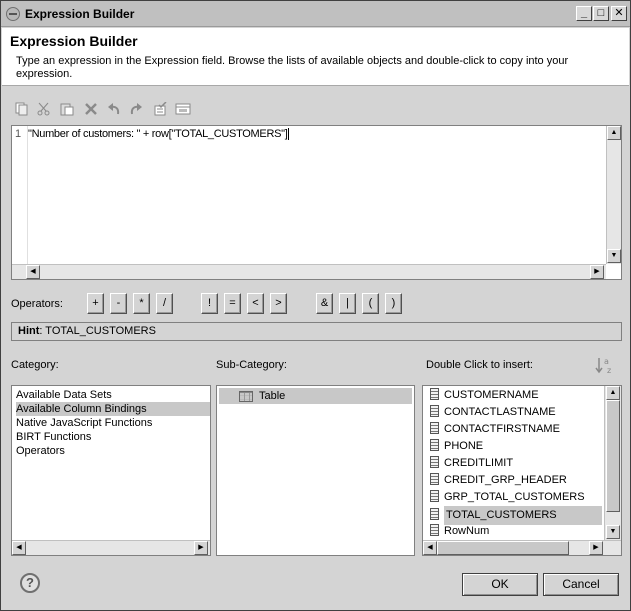  Describe the element at coordinates (609, 370) in the screenshot. I see `svg-text: z` at that location.